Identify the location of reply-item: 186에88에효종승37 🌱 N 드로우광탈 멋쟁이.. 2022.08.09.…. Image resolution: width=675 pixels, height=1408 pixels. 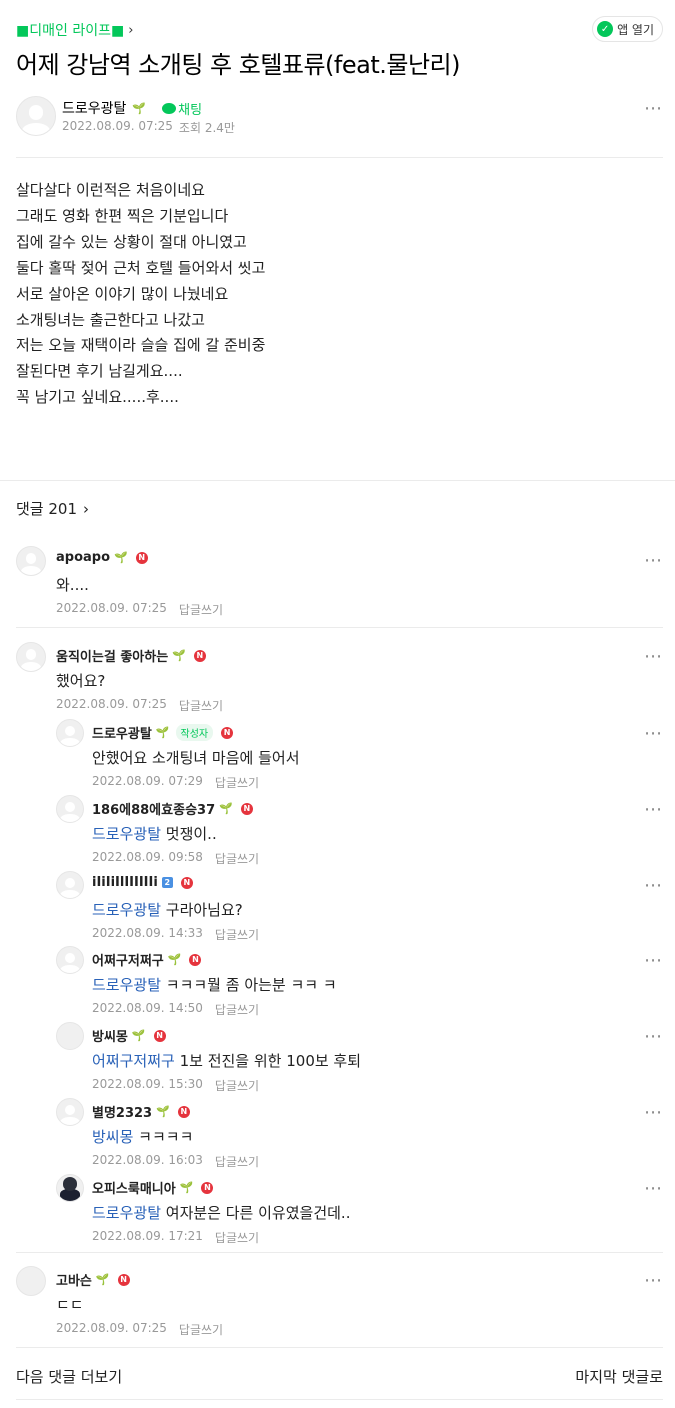
(337, 831).